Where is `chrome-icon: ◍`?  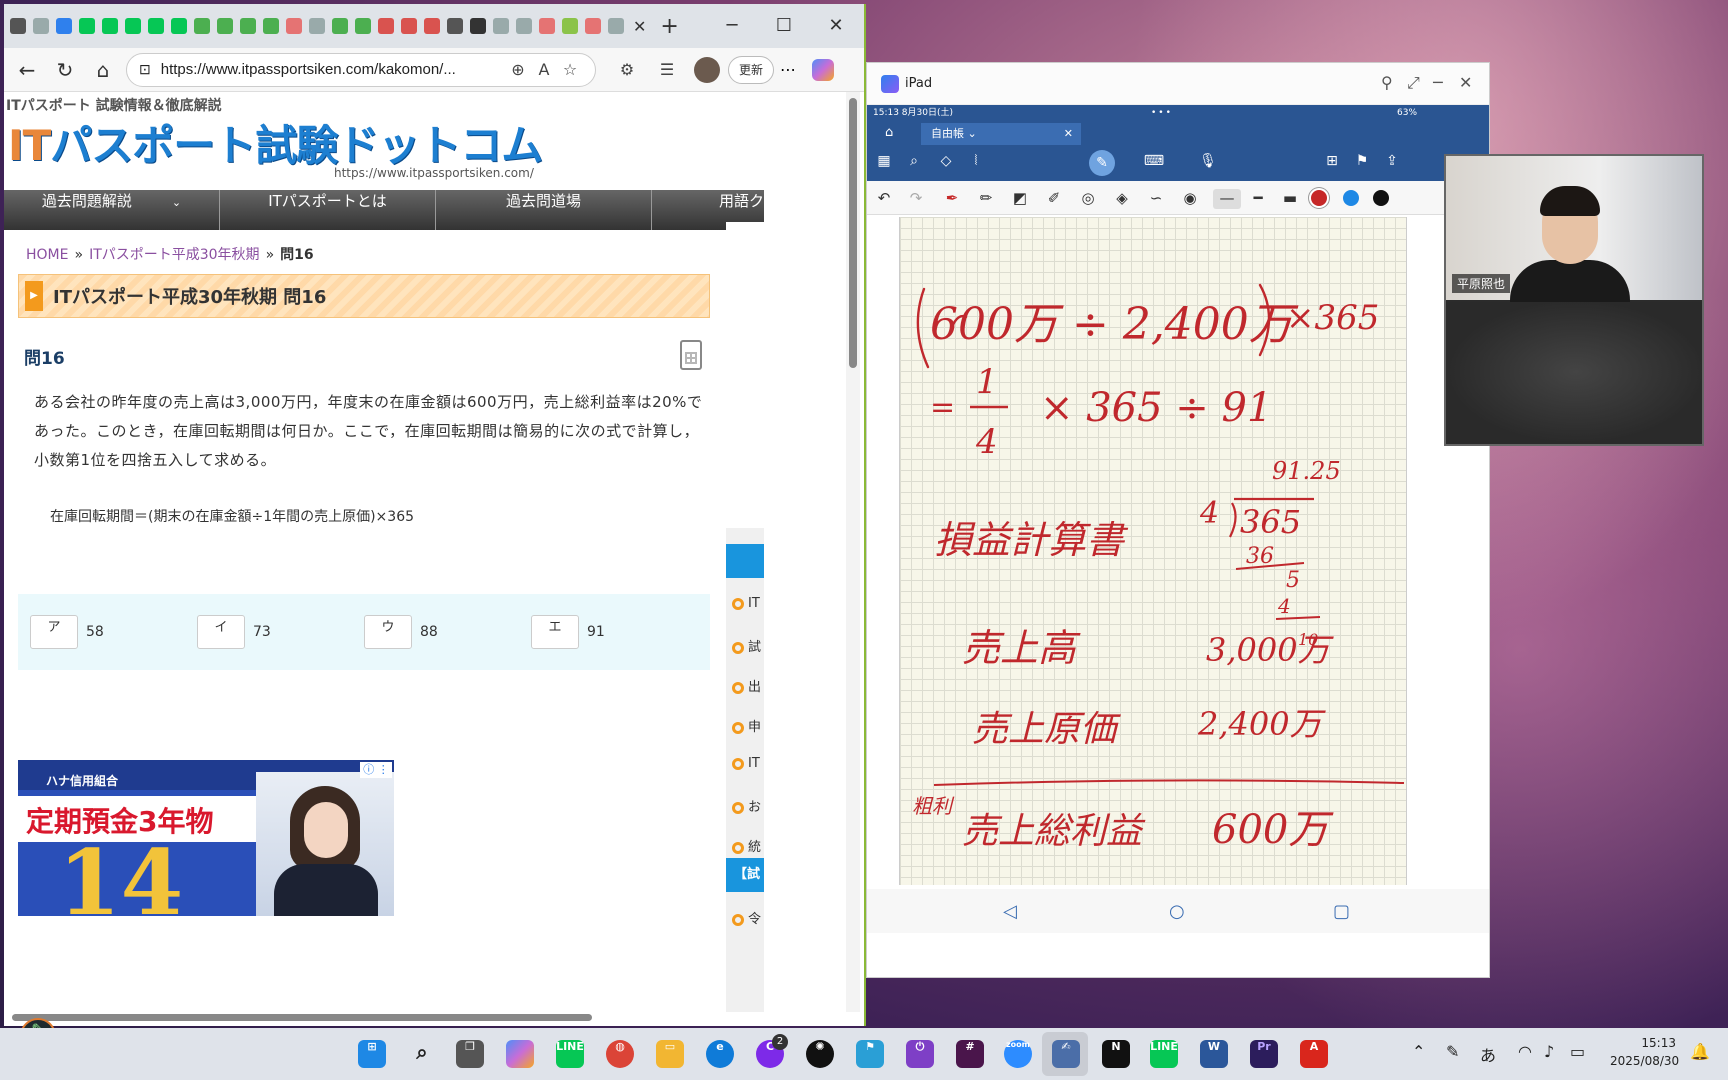 chrome-icon: ◍ is located at coordinates (620, 1054).